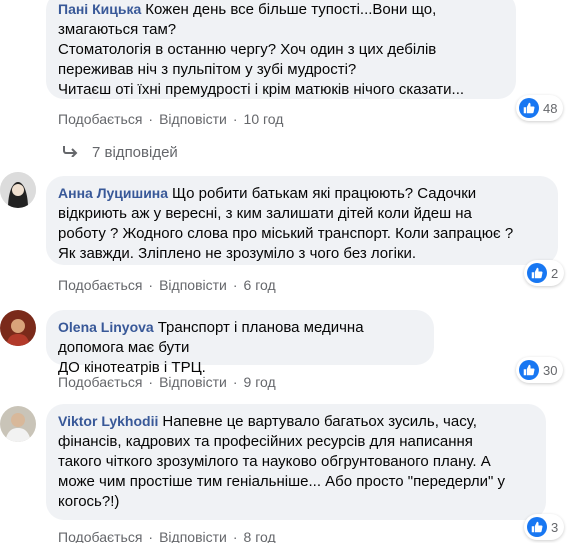 This screenshot has width=588, height=543. What do you see at coordinates (260, 535) in the screenshot?
I see `comment-time: 8 год` at bounding box center [260, 535].